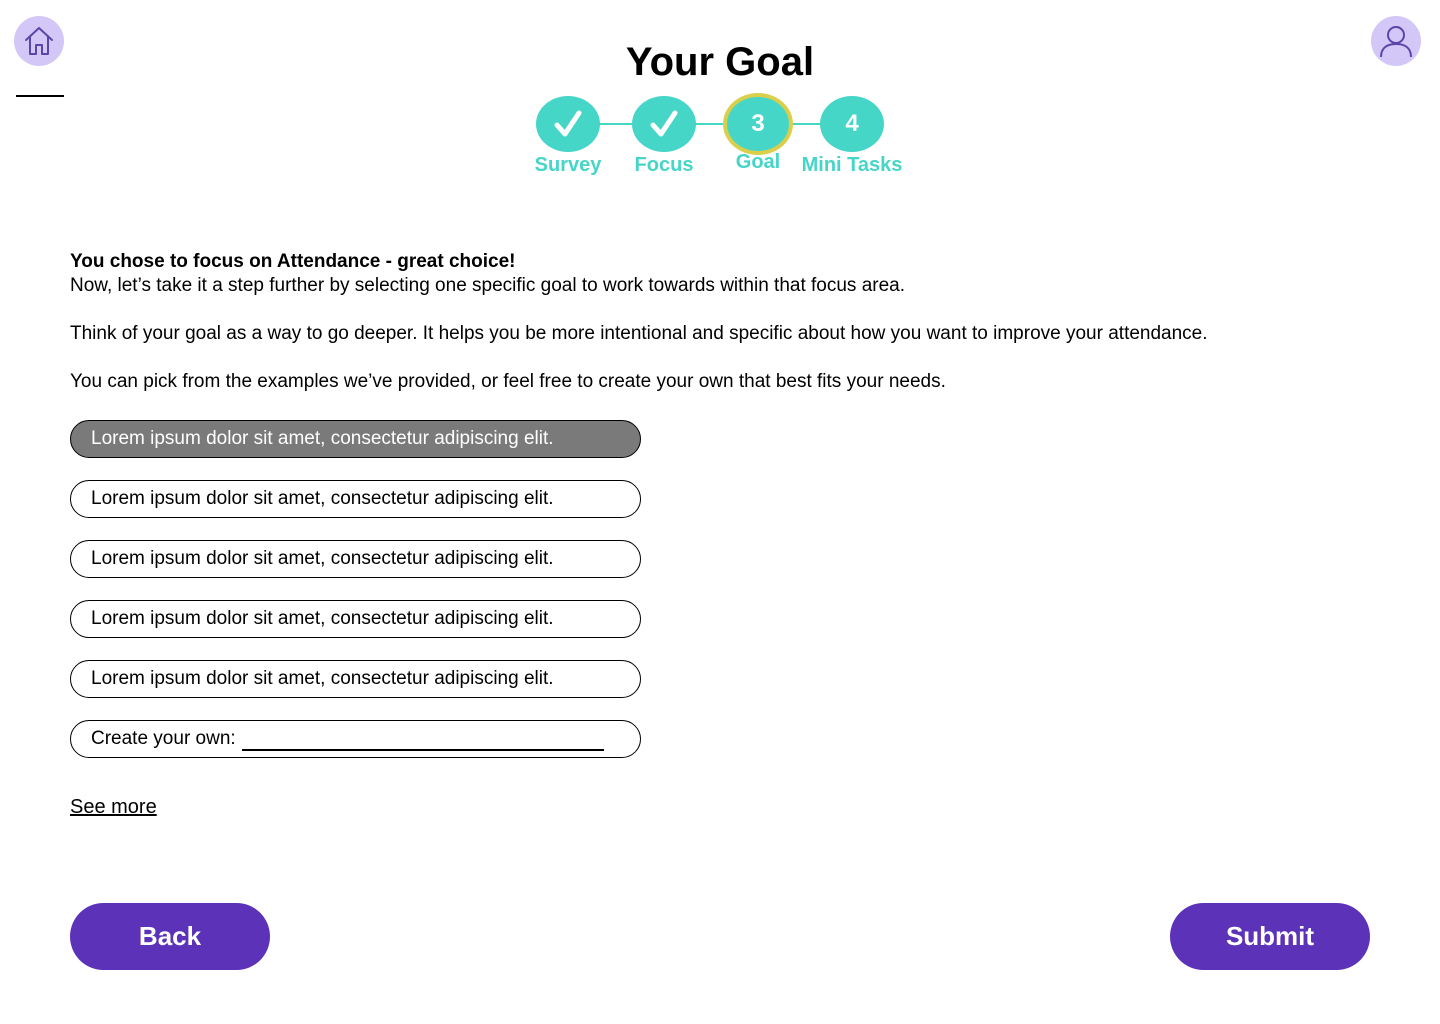  I want to click on create-own-option: Create your own:, so click(355, 739).